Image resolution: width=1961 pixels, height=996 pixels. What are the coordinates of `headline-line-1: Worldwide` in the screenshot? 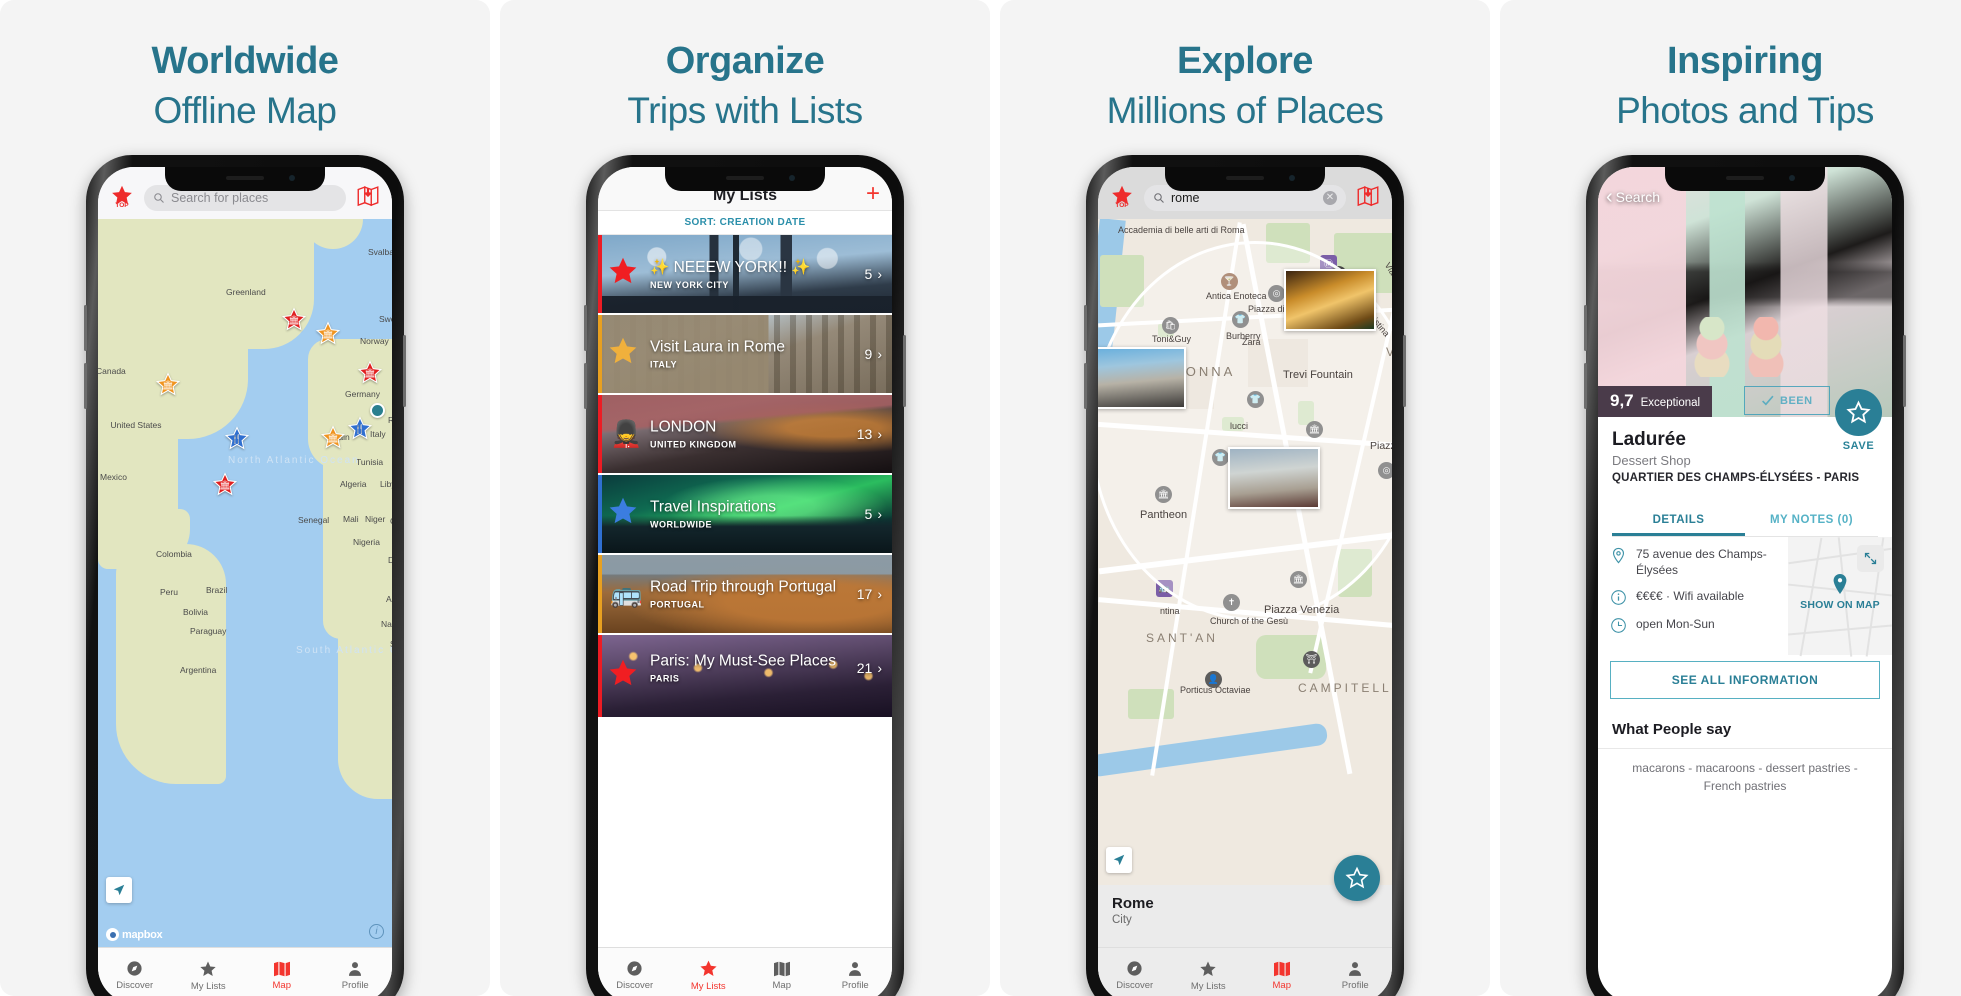 It's located at (245, 61).